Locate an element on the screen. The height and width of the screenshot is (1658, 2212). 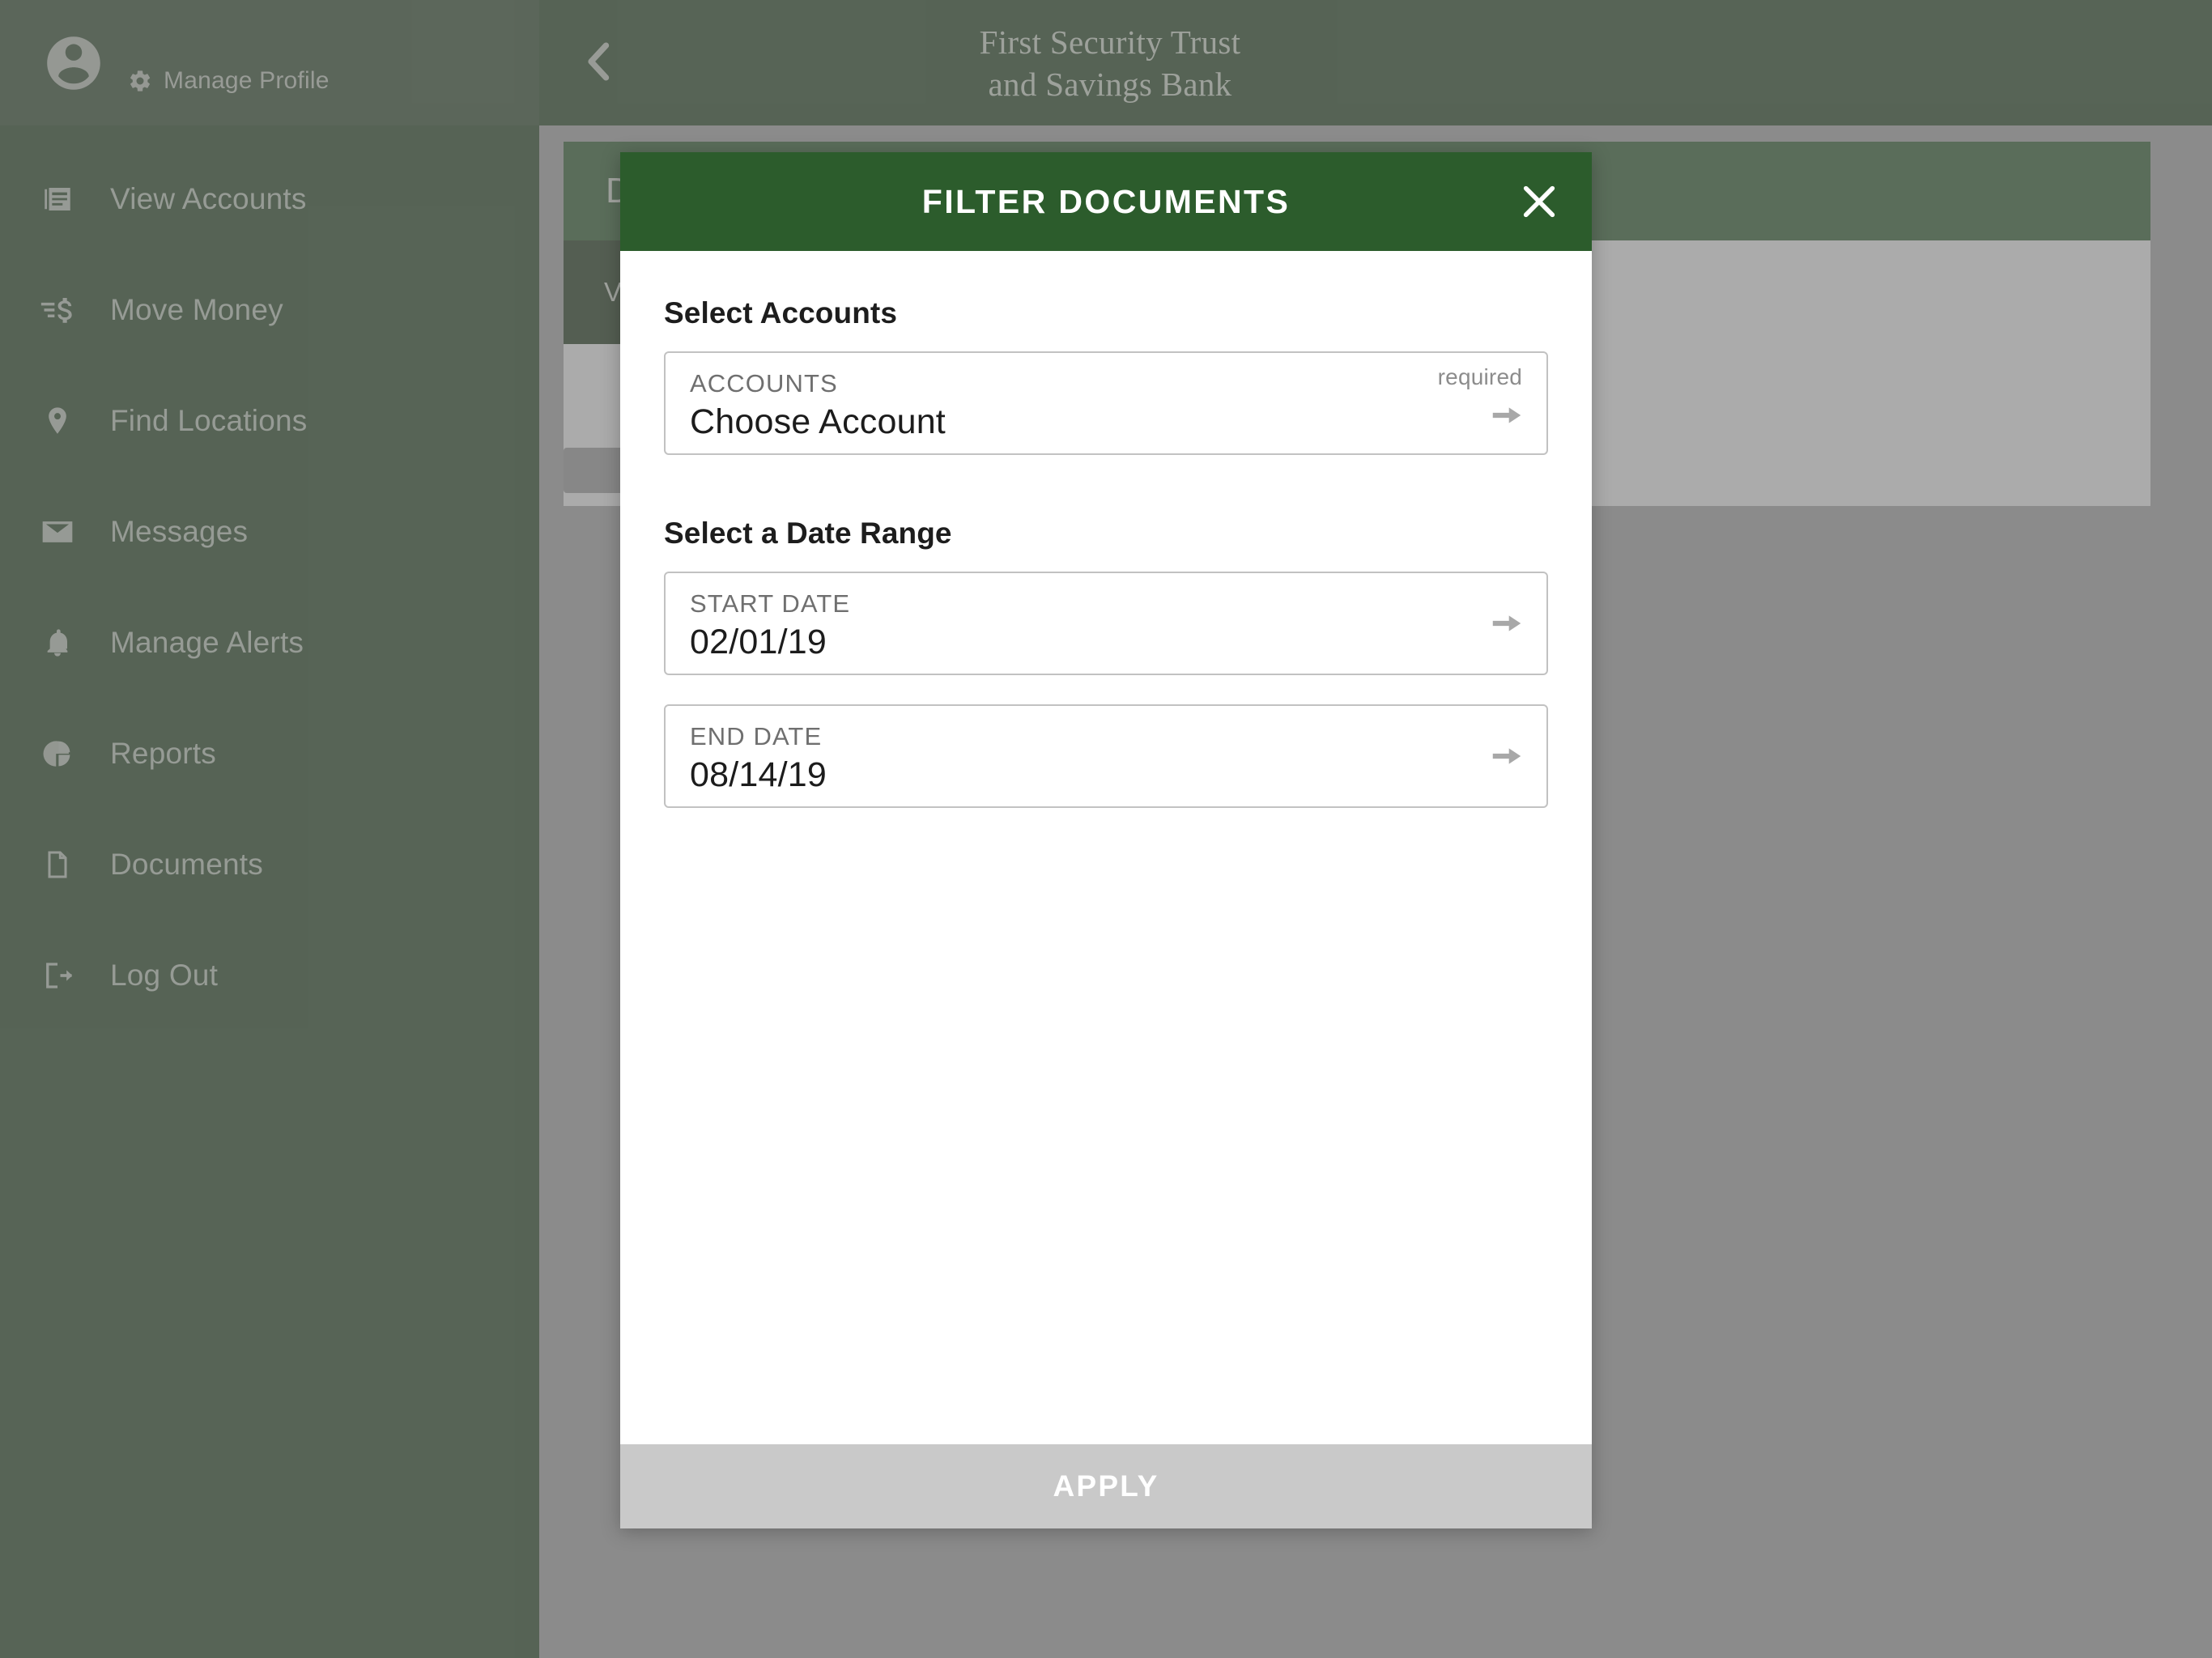
end-date-field: END DATE 08/14/19 is located at coordinates (1106, 756).